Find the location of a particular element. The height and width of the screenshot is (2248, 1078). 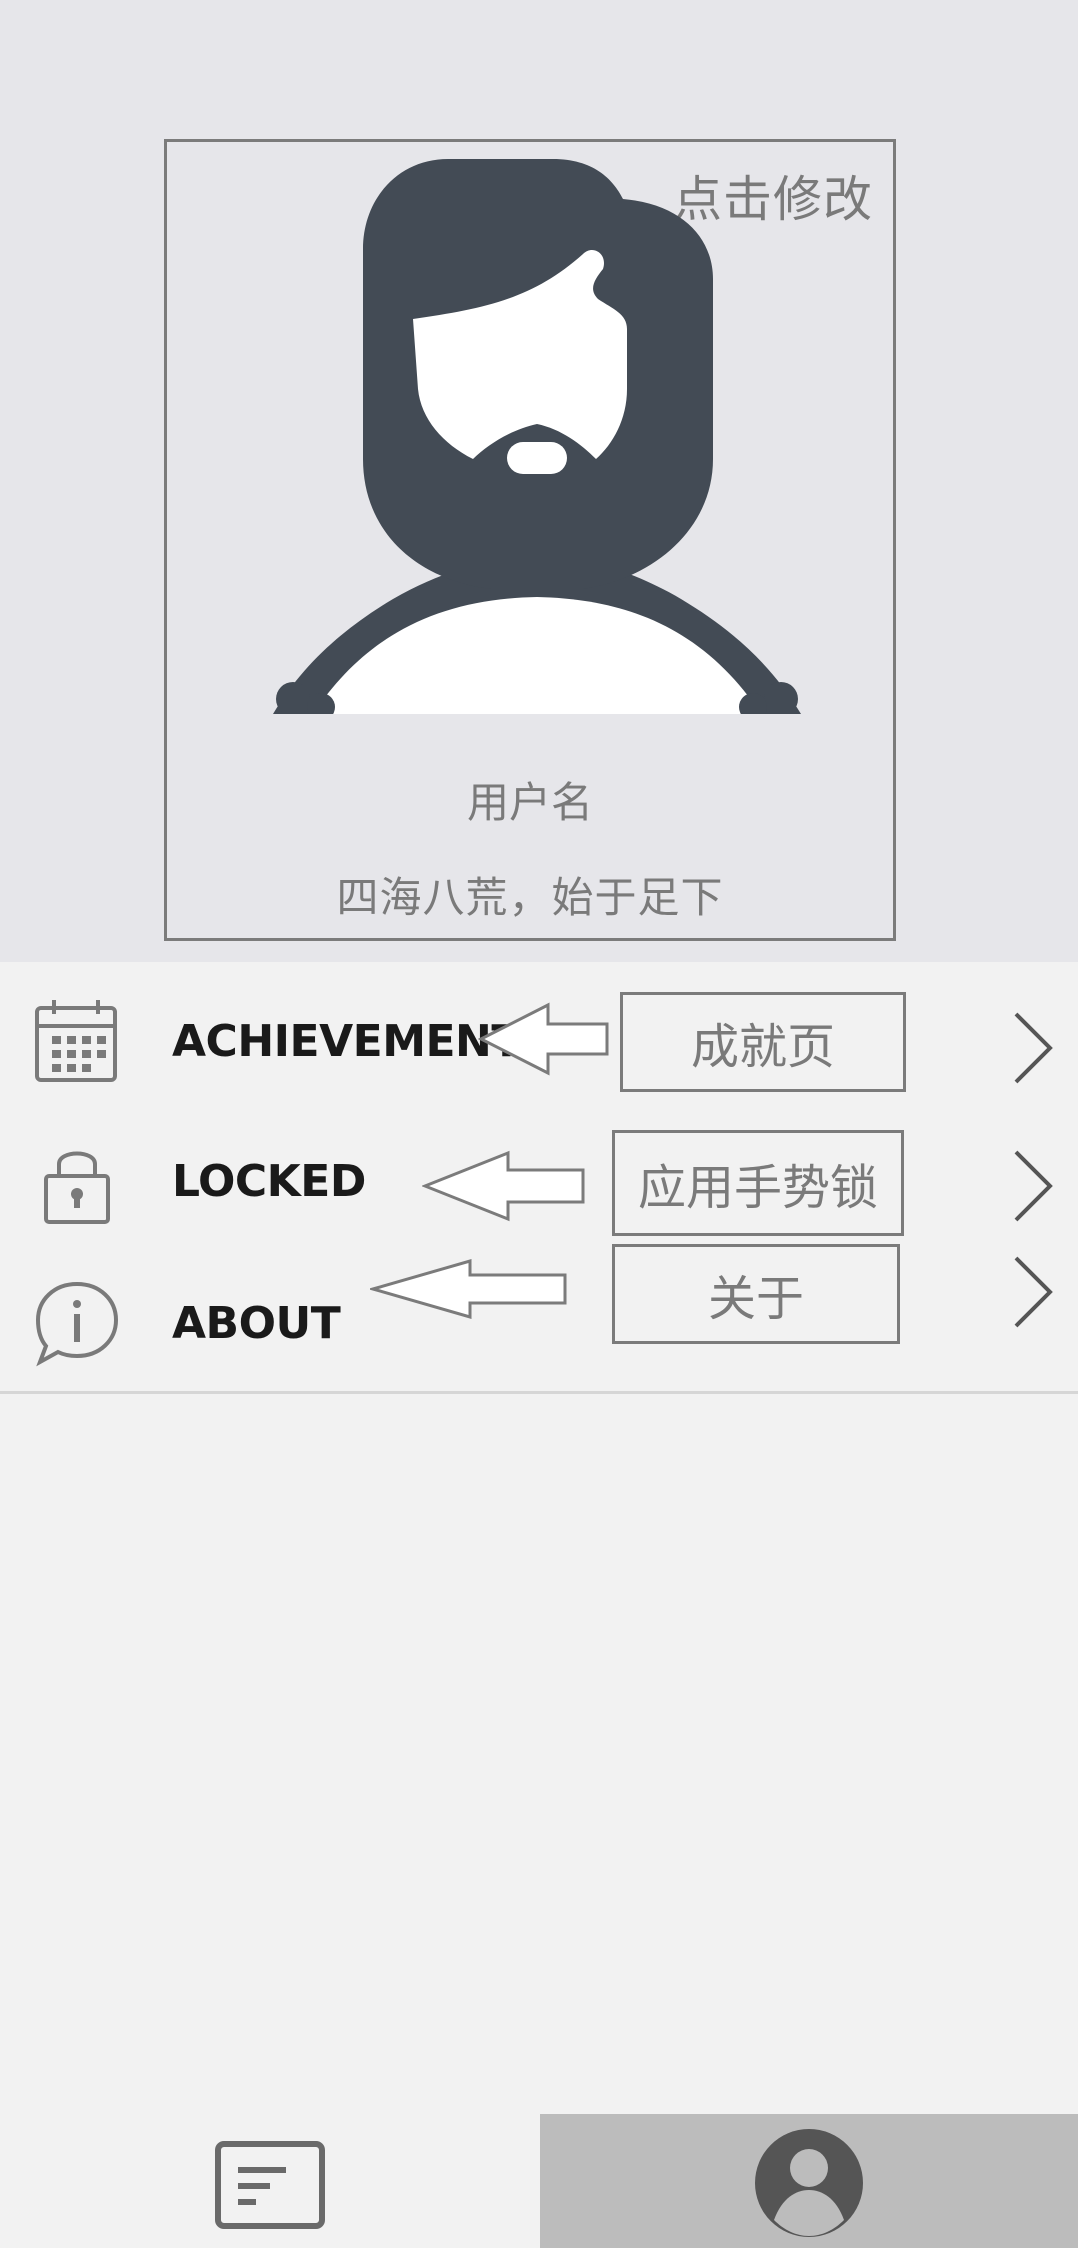

user-profile-icon is located at coordinates (809, 2183).